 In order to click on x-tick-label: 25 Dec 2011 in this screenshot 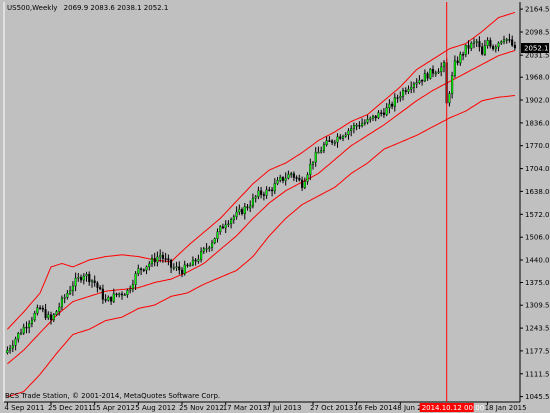, I will do `click(70, 408)`.